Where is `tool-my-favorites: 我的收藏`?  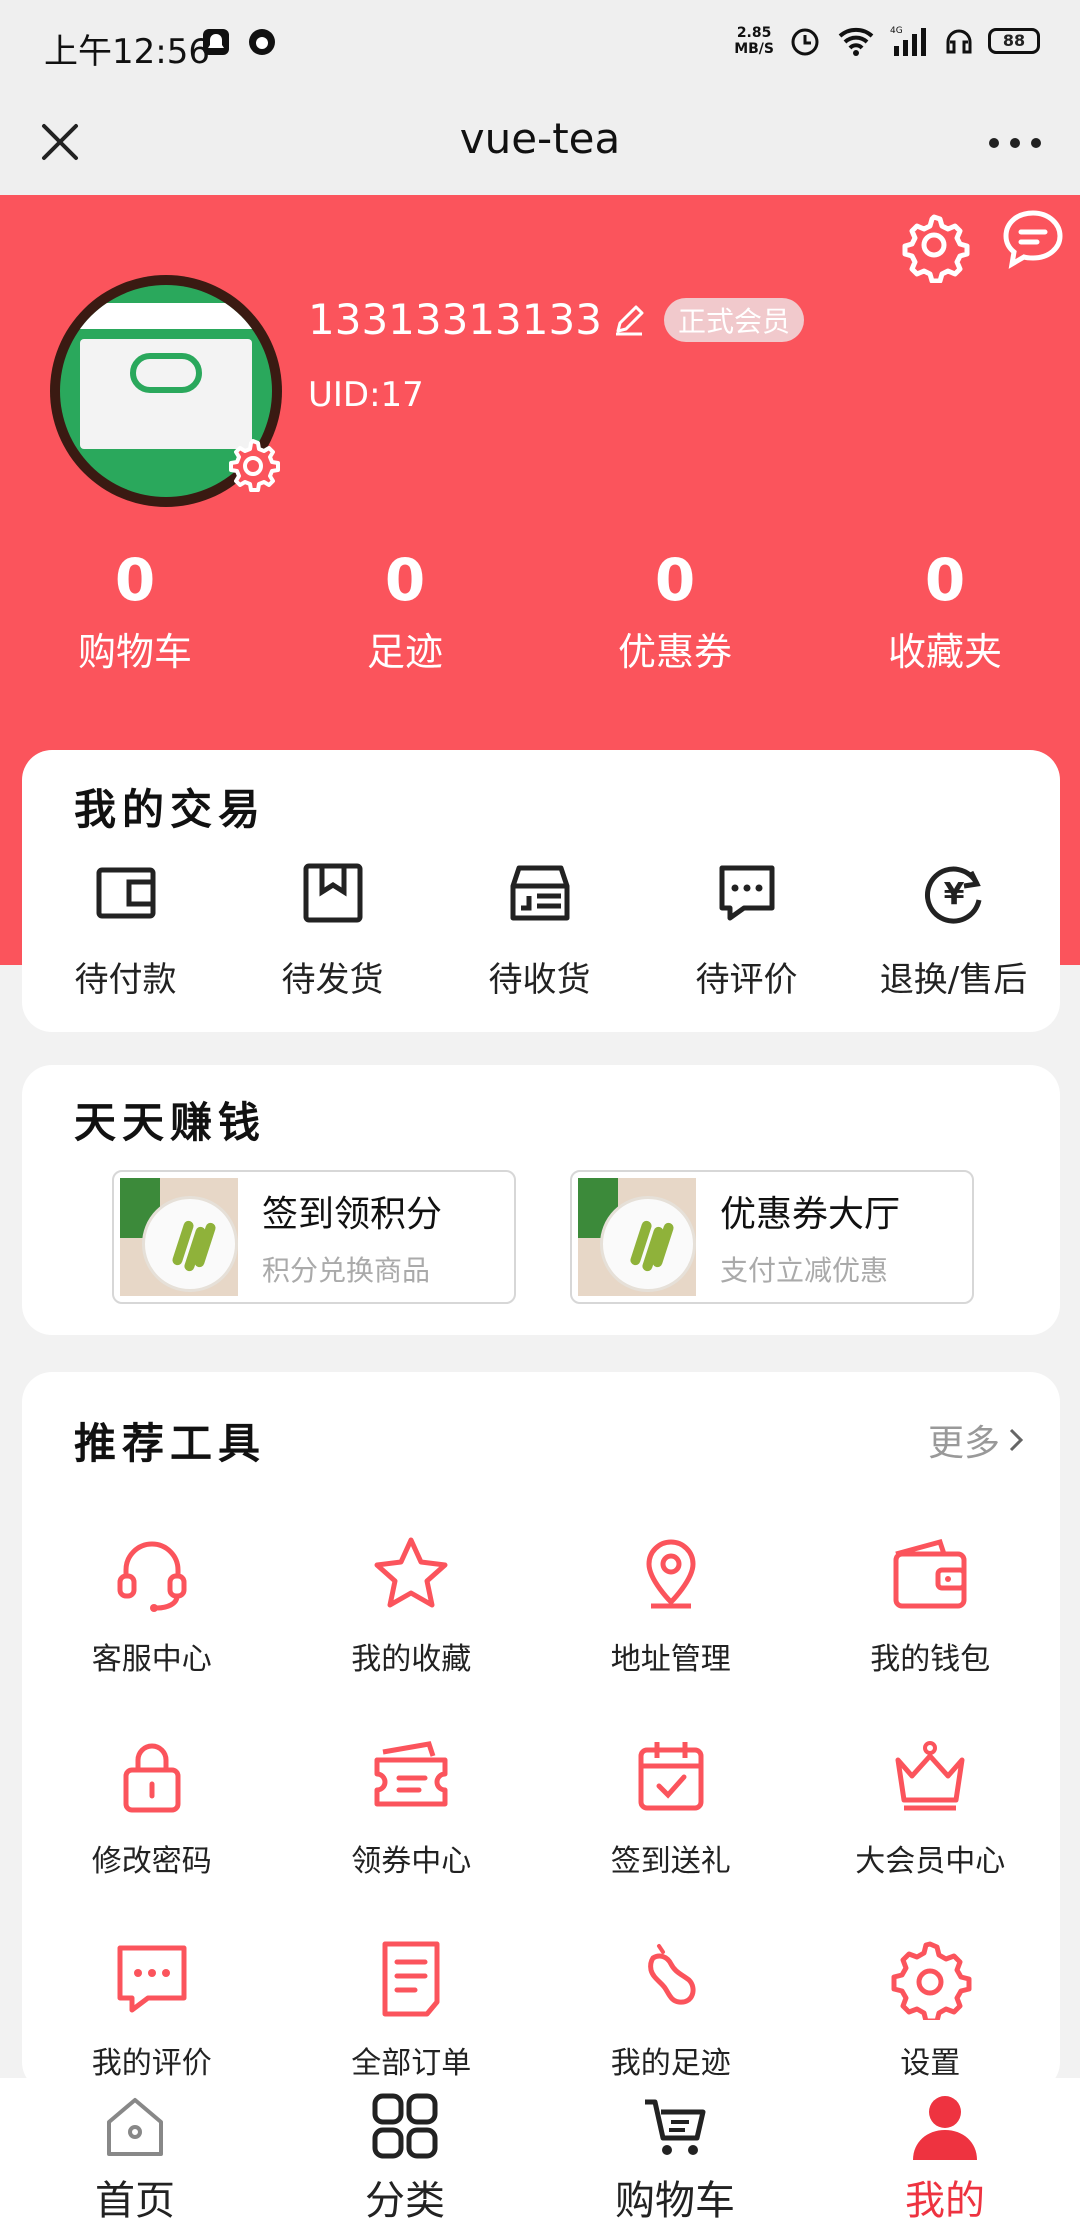
tool-my-favorites: 我的收藏 is located at coordinates (412, 1605).